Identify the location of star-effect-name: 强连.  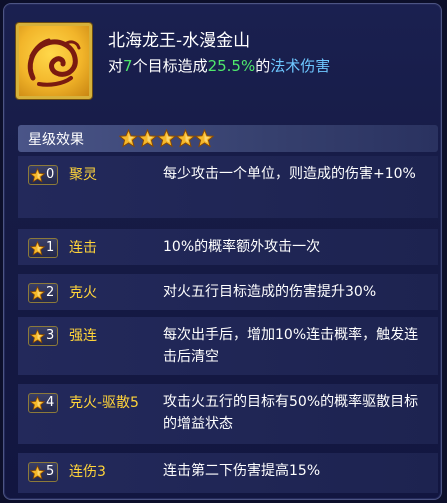
(83, 336).